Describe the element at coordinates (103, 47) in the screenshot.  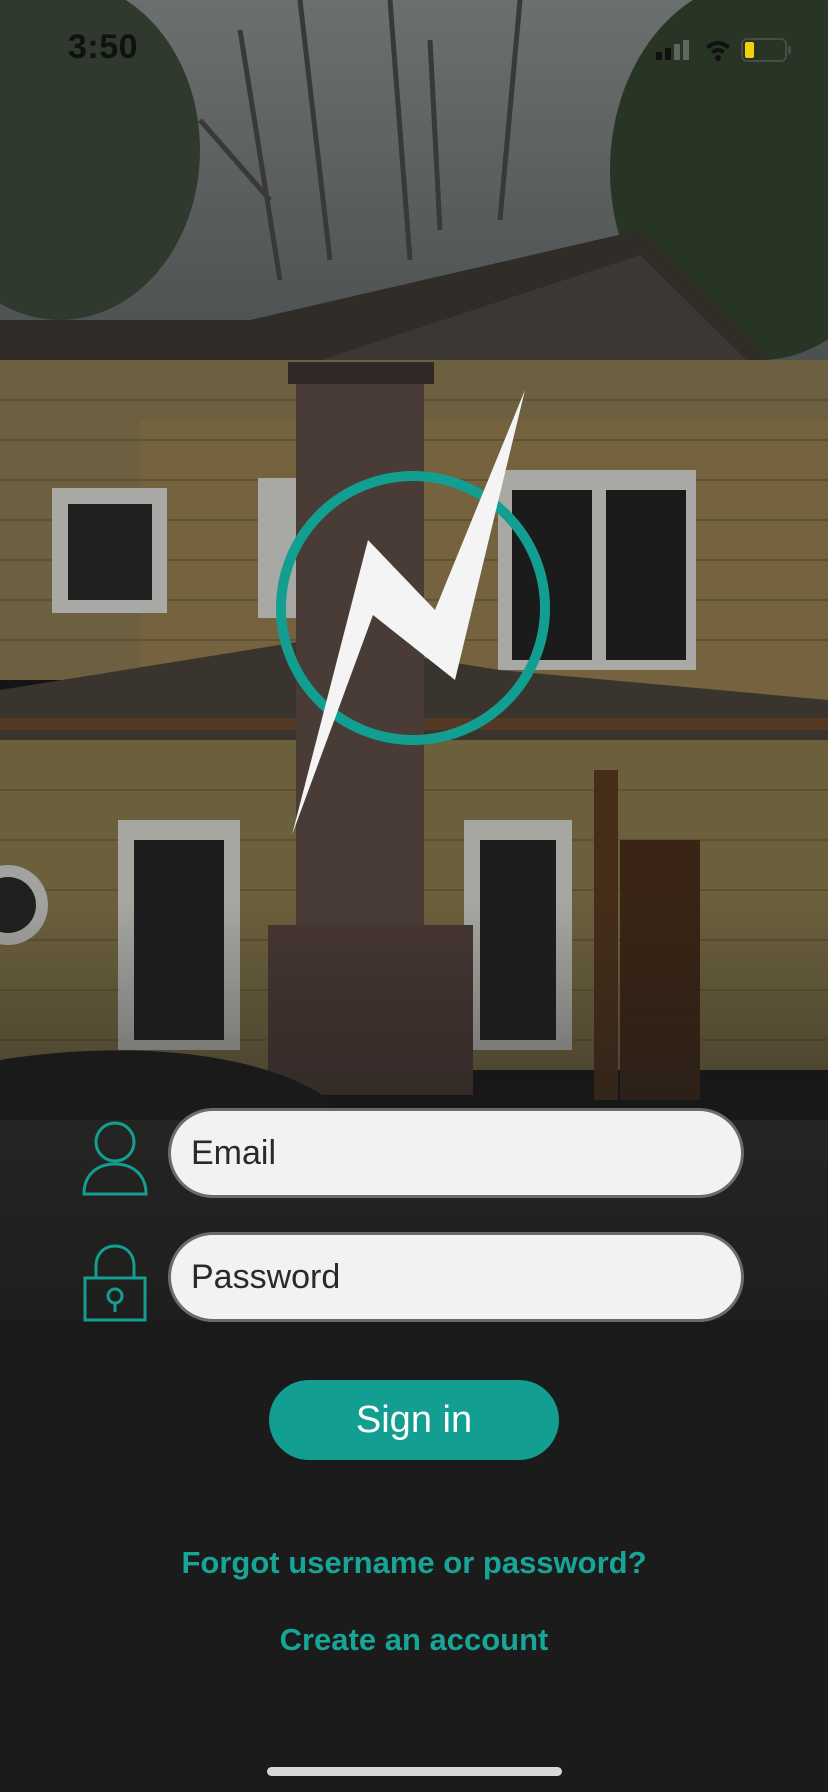
I see `status-time: 3:50` at that location.